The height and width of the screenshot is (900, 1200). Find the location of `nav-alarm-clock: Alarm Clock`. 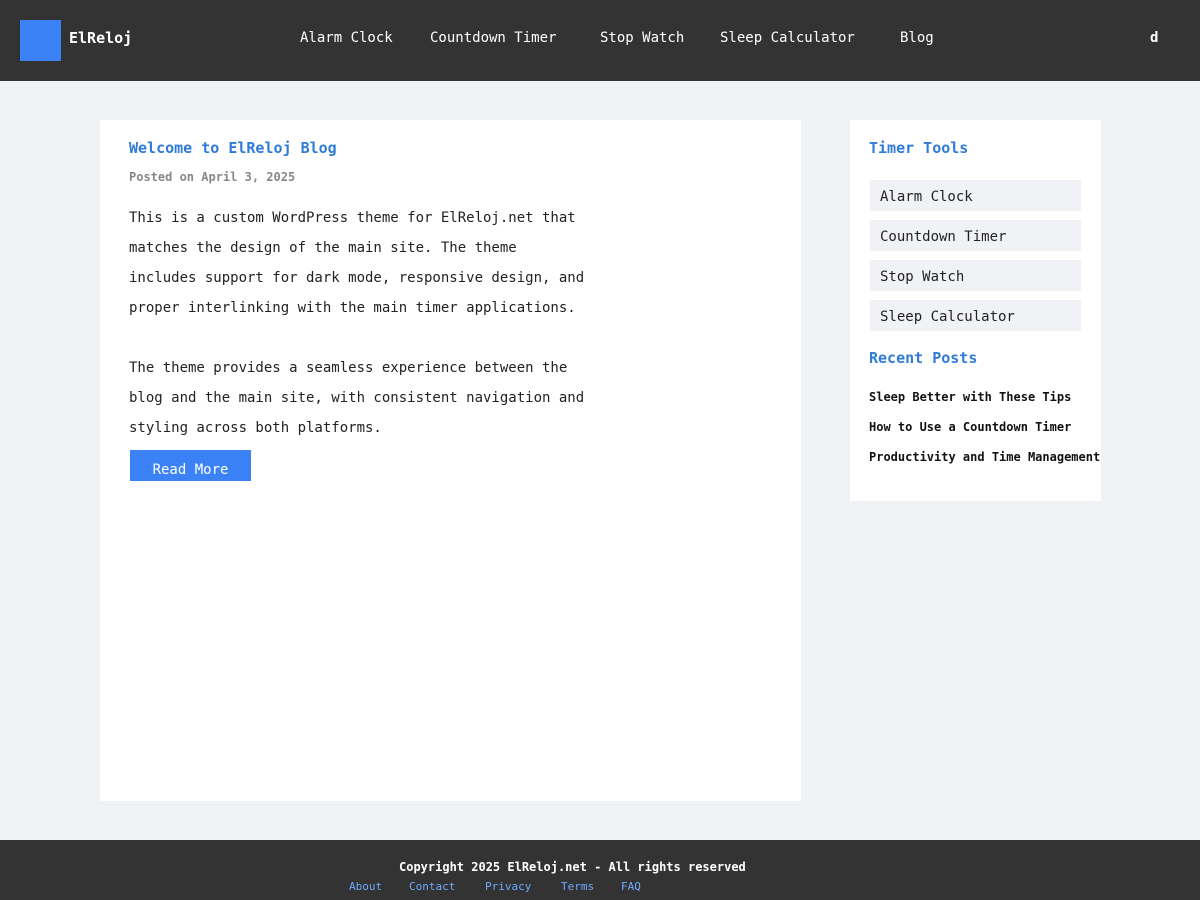

nav-alarm-clock: Alarm Clock is located at coordinates (346, 38).